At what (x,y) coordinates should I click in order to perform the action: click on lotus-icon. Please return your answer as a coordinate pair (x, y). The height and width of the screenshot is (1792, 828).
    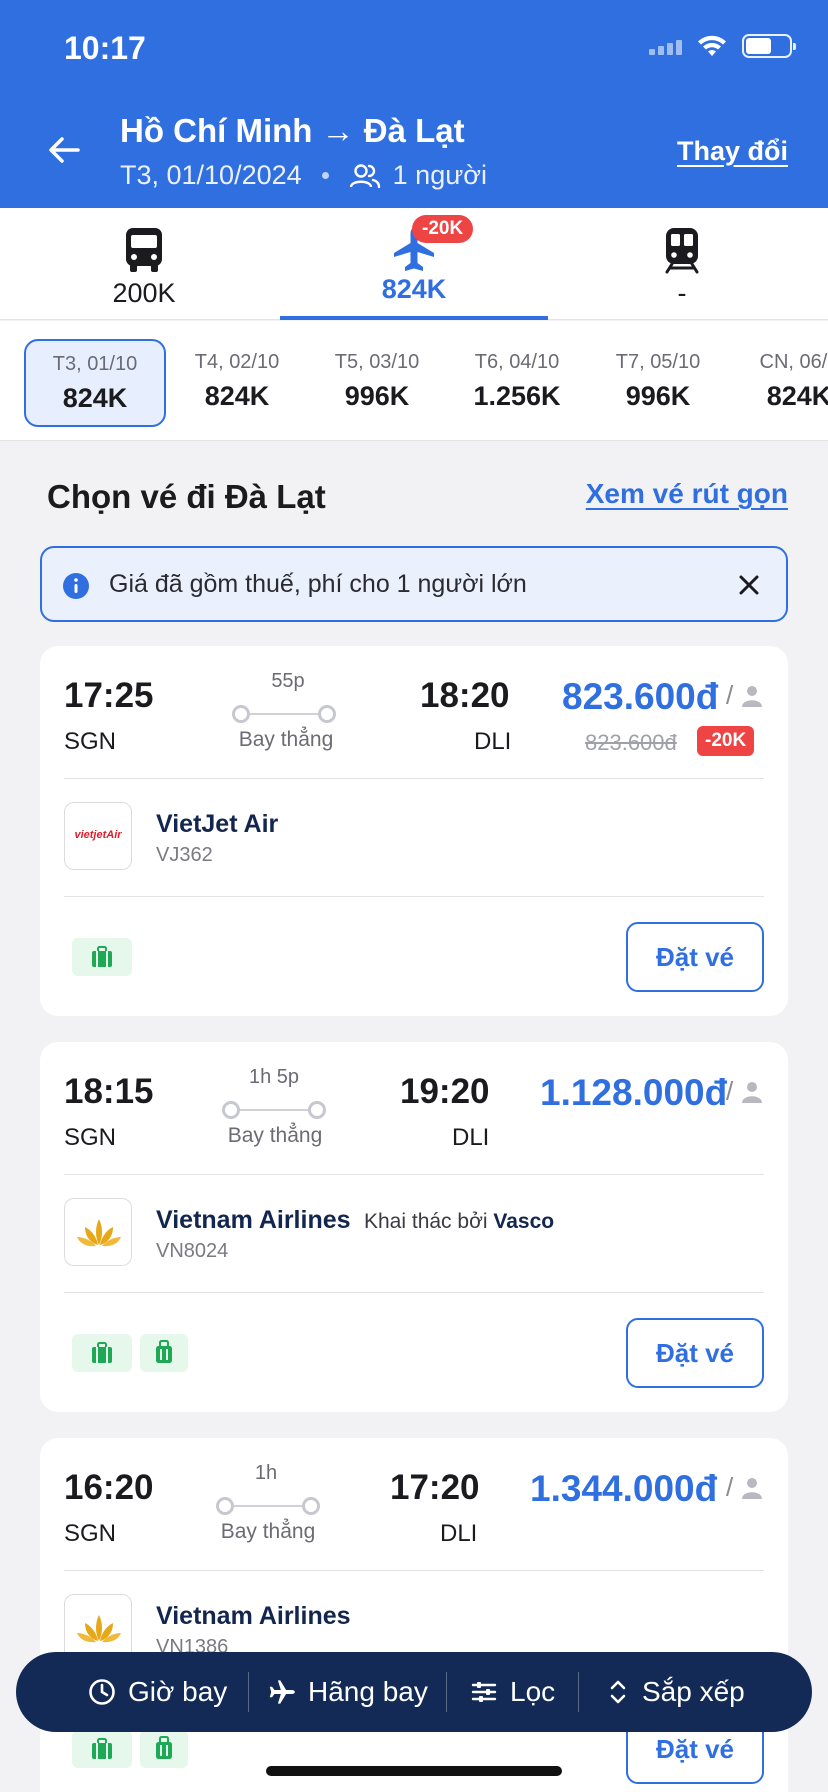
    Looking at the image, I should click on (99, 1233).